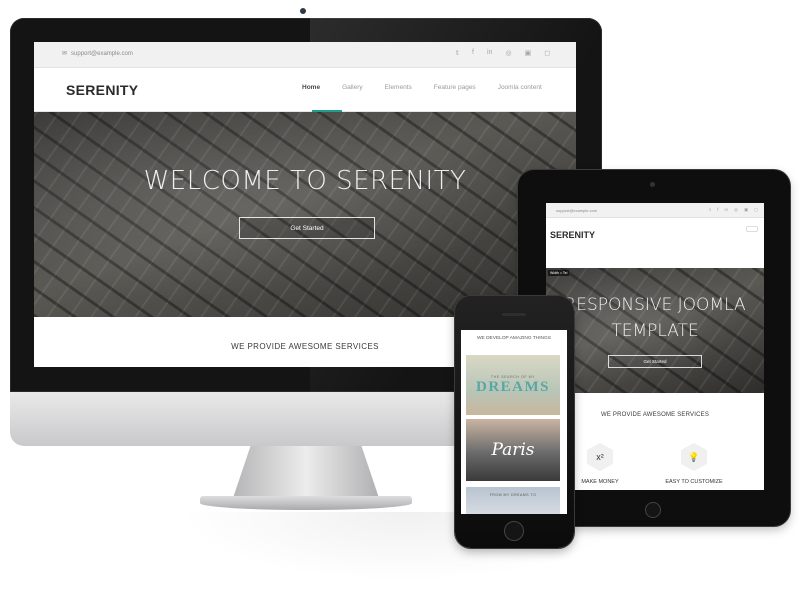  I want to click on email-text: support@example.com, so click(102, 53).